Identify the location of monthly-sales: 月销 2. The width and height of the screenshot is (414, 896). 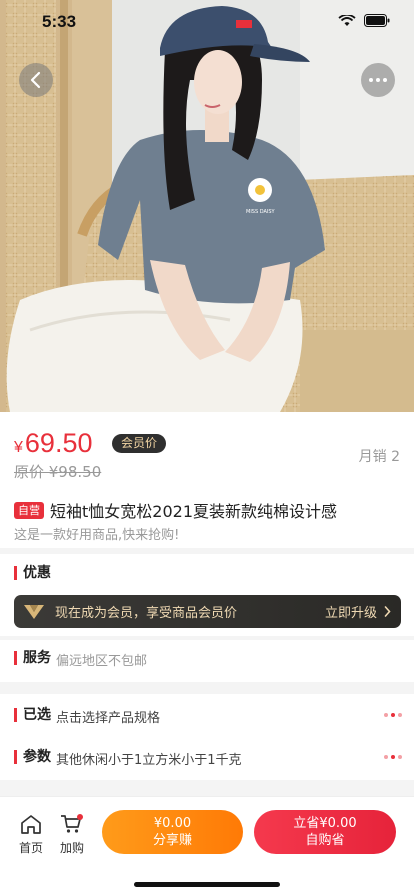
(379, 457).